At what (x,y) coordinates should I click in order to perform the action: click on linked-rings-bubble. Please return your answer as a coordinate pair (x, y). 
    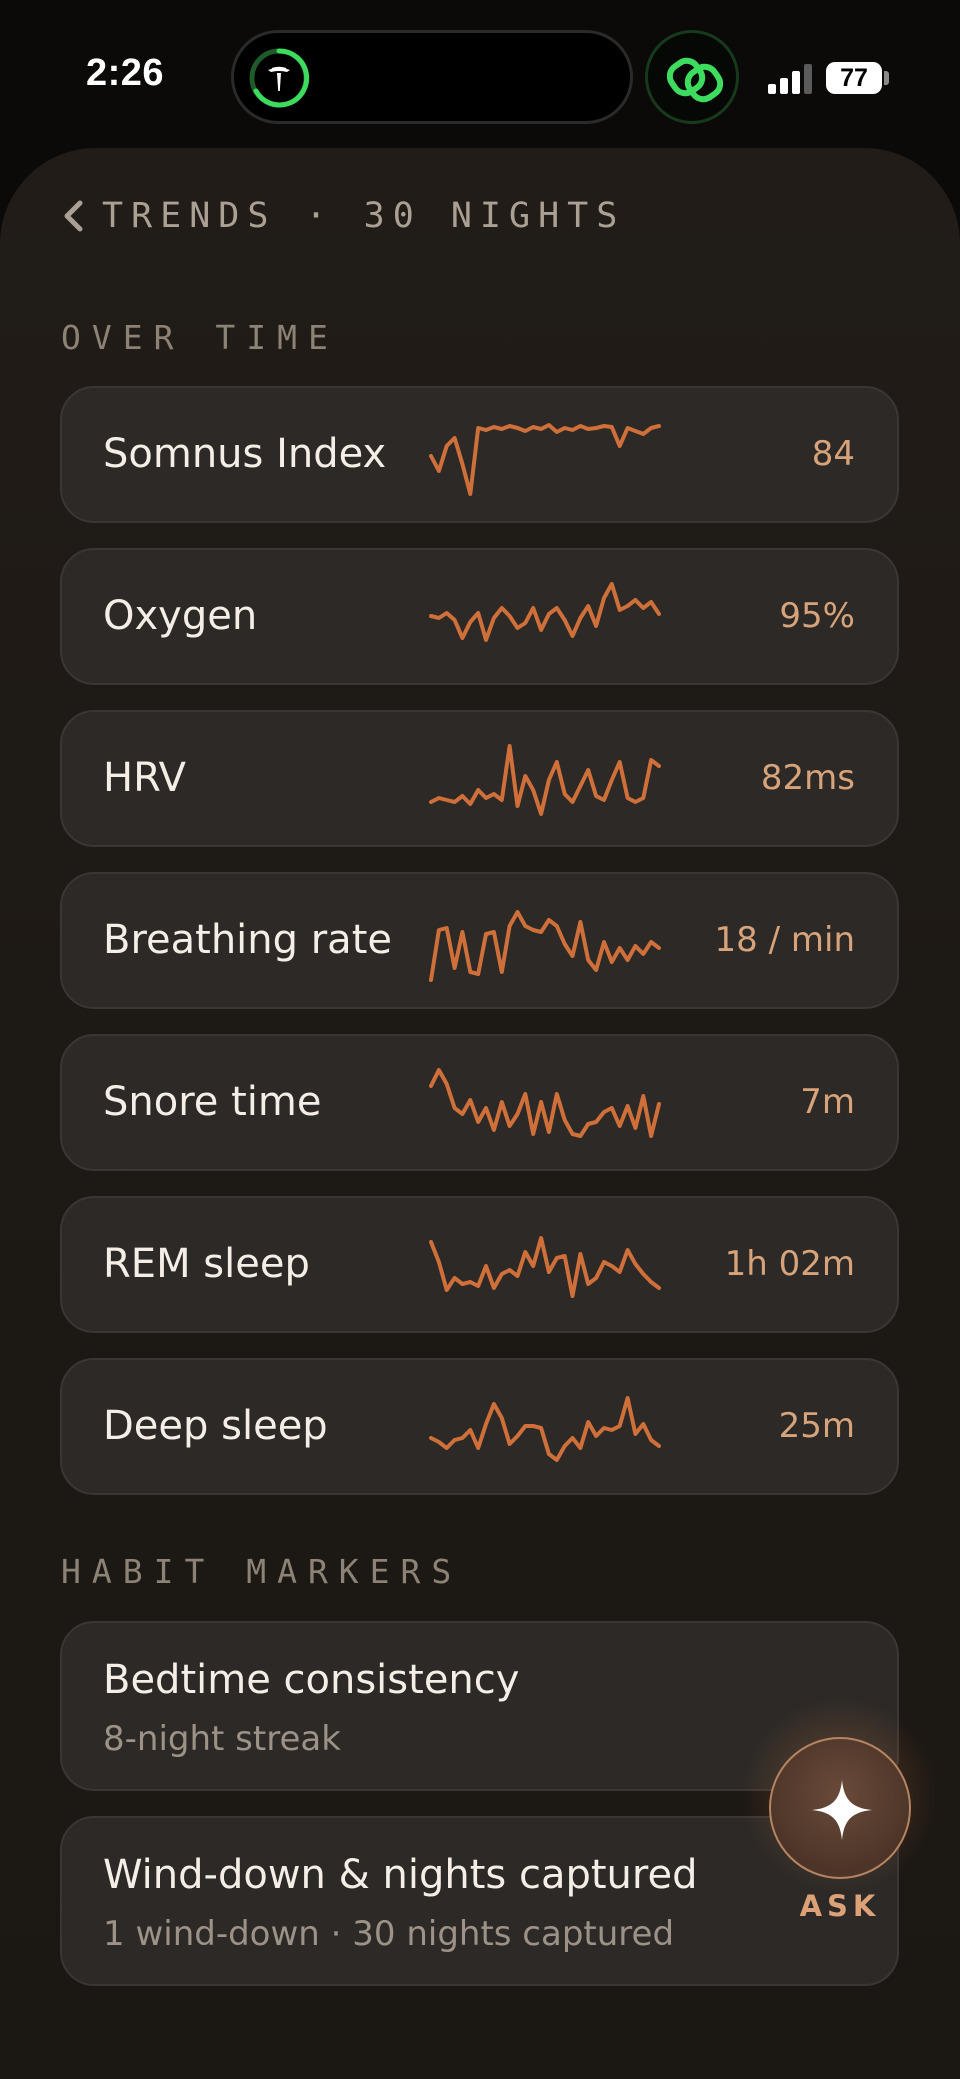
    Looking at the image, I should click on (692, 77).